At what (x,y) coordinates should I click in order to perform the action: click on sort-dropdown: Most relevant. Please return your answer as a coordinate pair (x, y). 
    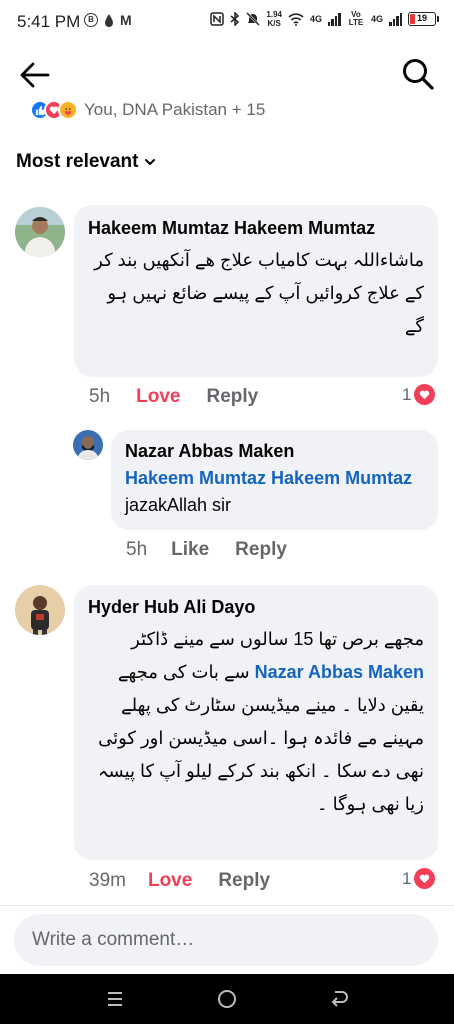
    Looking at the image, I should click on (86, 162).